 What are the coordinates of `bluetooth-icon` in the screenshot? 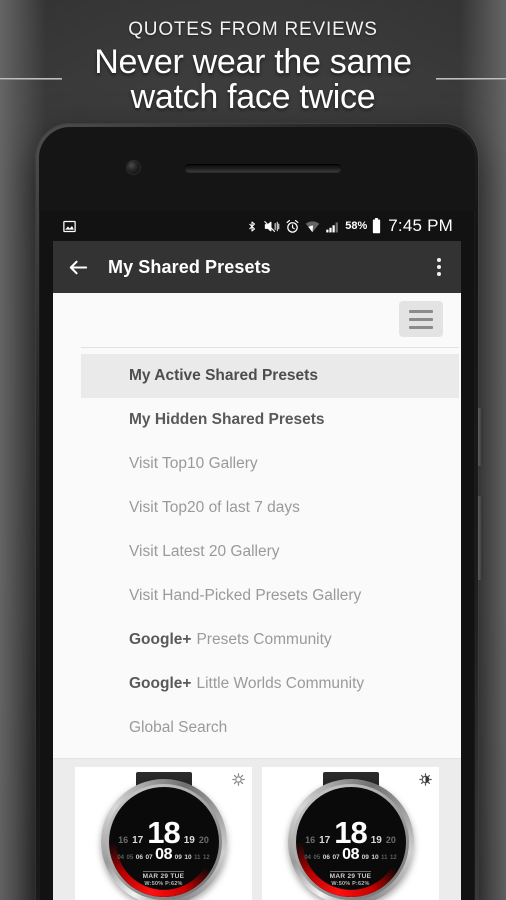 It's located at (252, 226).